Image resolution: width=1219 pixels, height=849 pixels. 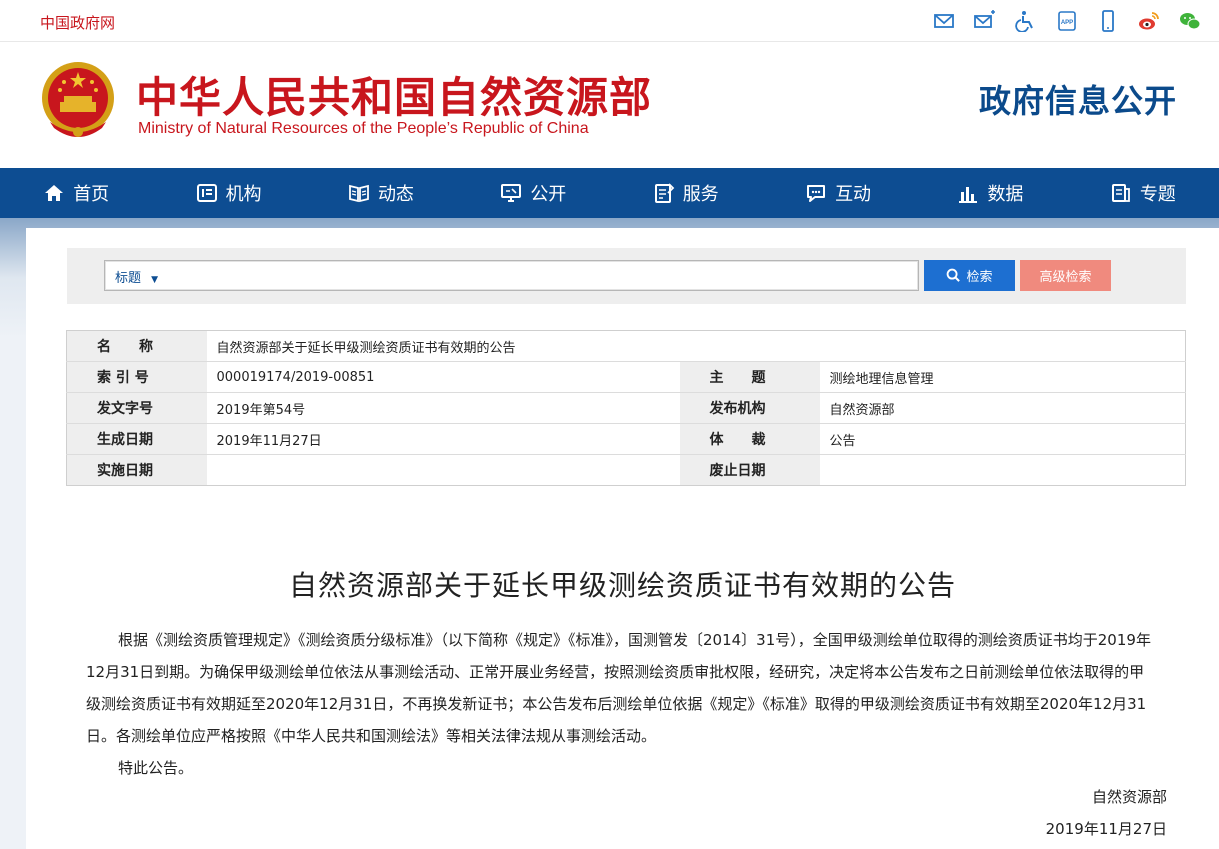 What do you see at coordinates (954, 275) in the screenshot?
I see `search-icon` at bounding box center [954, 275].